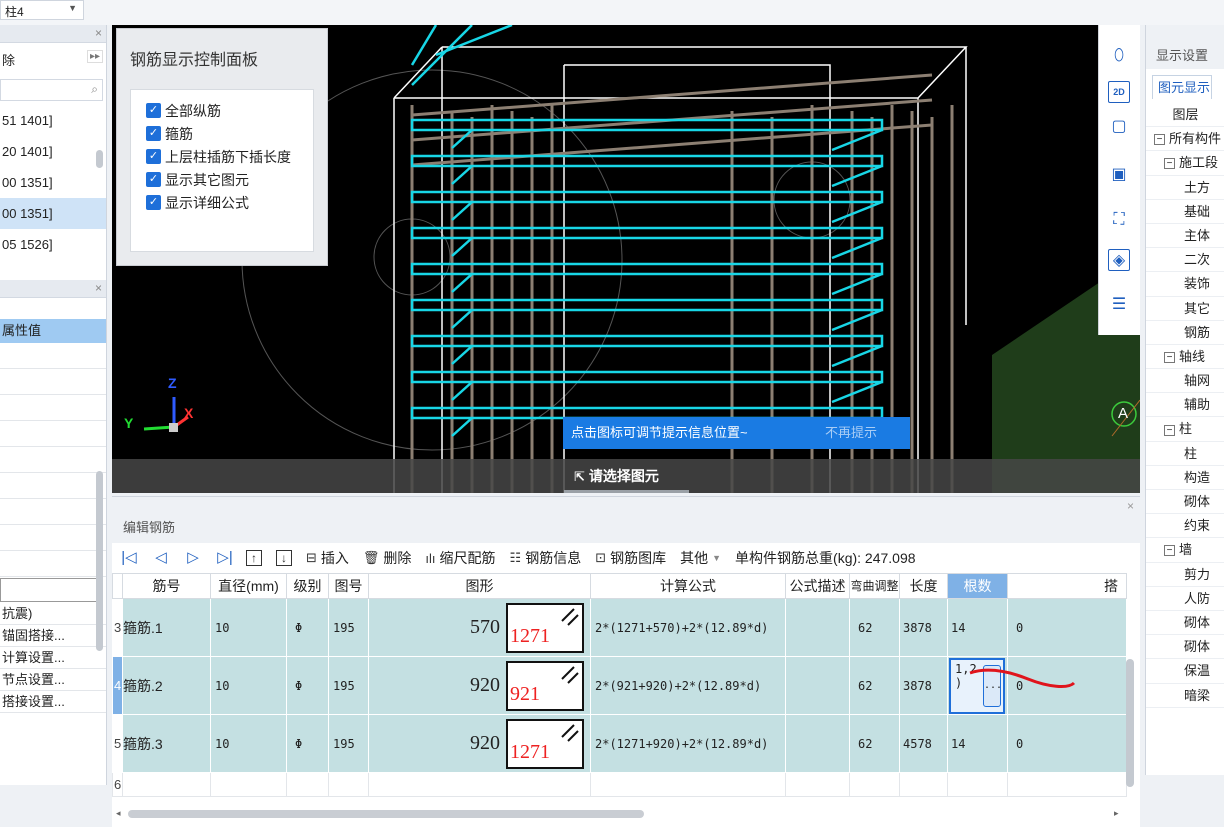 The image size is (1224, 827). Describe the element at coordinates (688, 685) in the screenshot. I see `formula-cell: 2*(921+920)+2*(12.89*d)` at that location.